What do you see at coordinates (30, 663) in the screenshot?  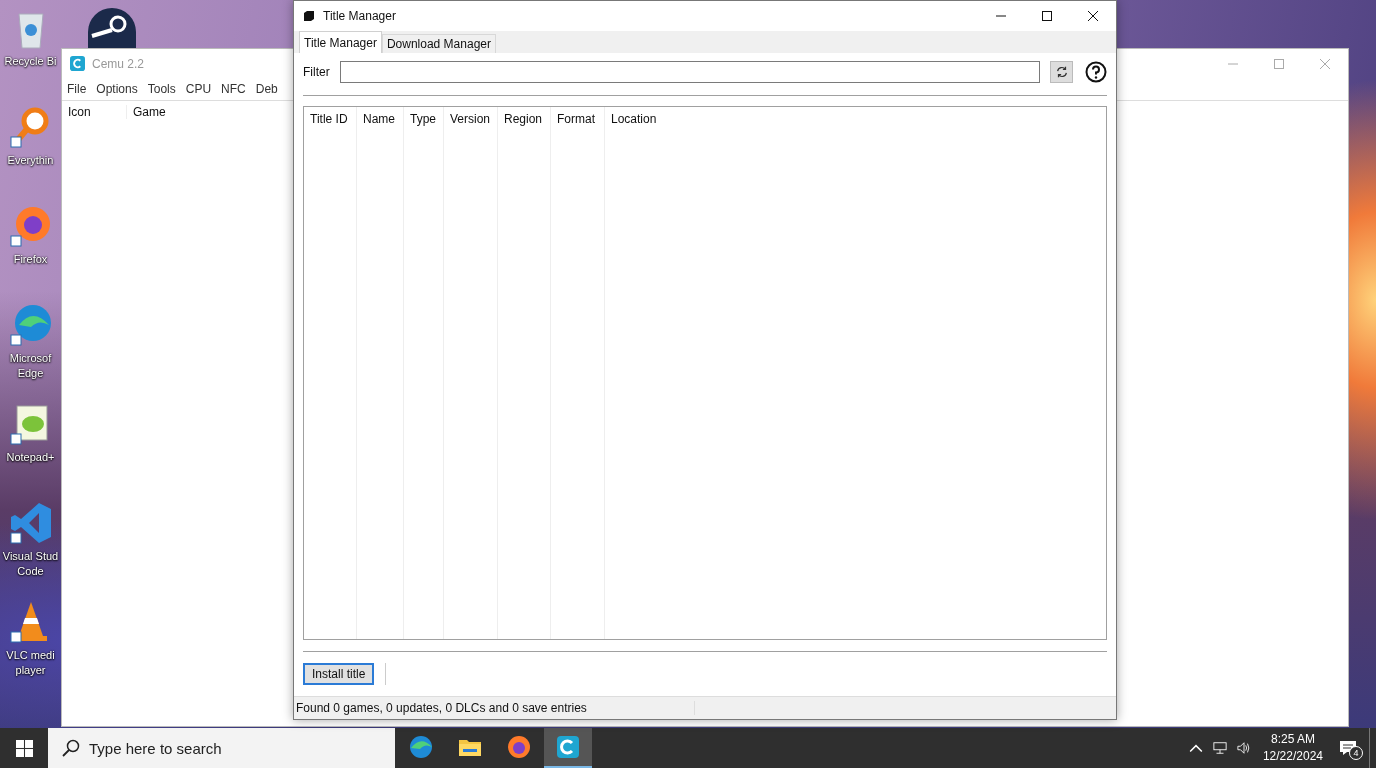 I see `desktop-icon-label: VLC medi player` at bounding box center [30, 663].